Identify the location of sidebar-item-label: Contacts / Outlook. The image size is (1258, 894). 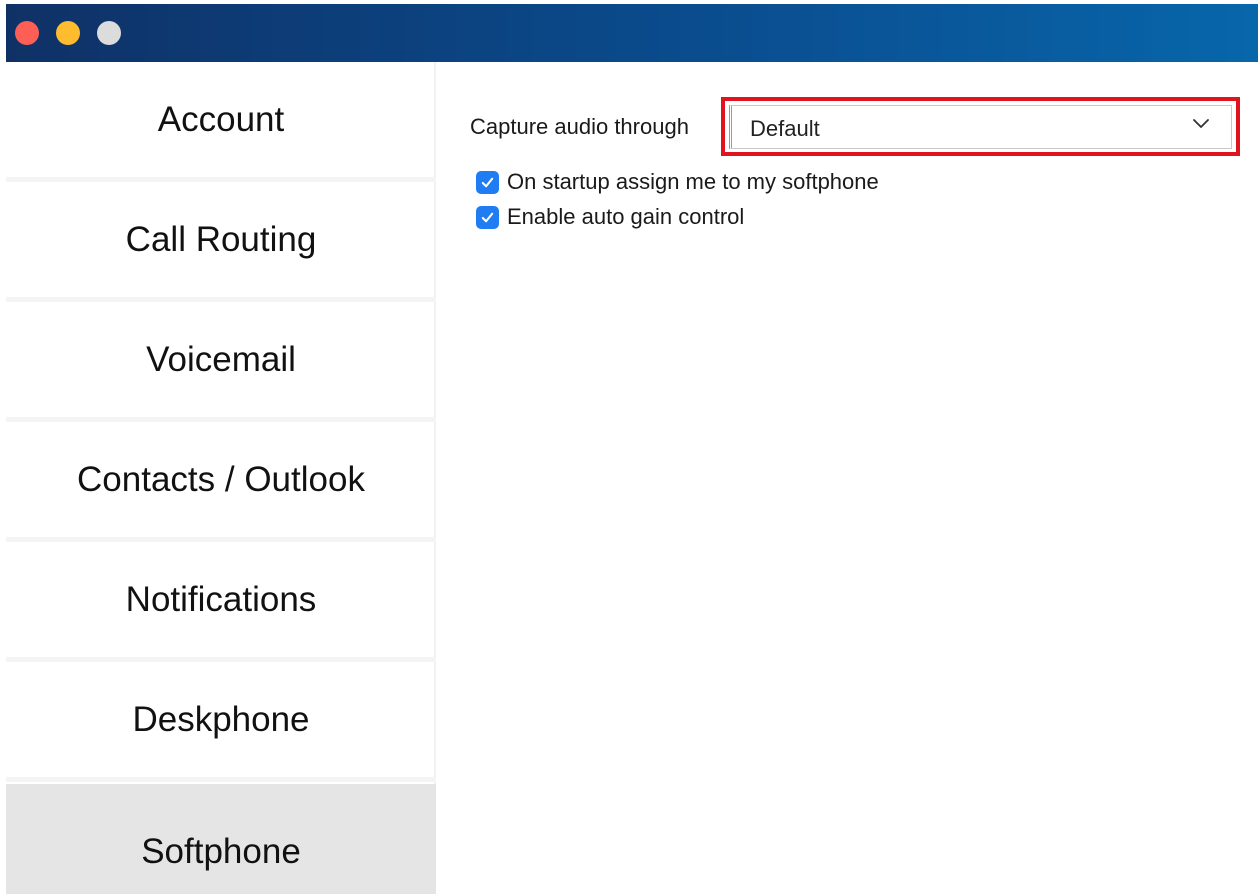
(221, 479).